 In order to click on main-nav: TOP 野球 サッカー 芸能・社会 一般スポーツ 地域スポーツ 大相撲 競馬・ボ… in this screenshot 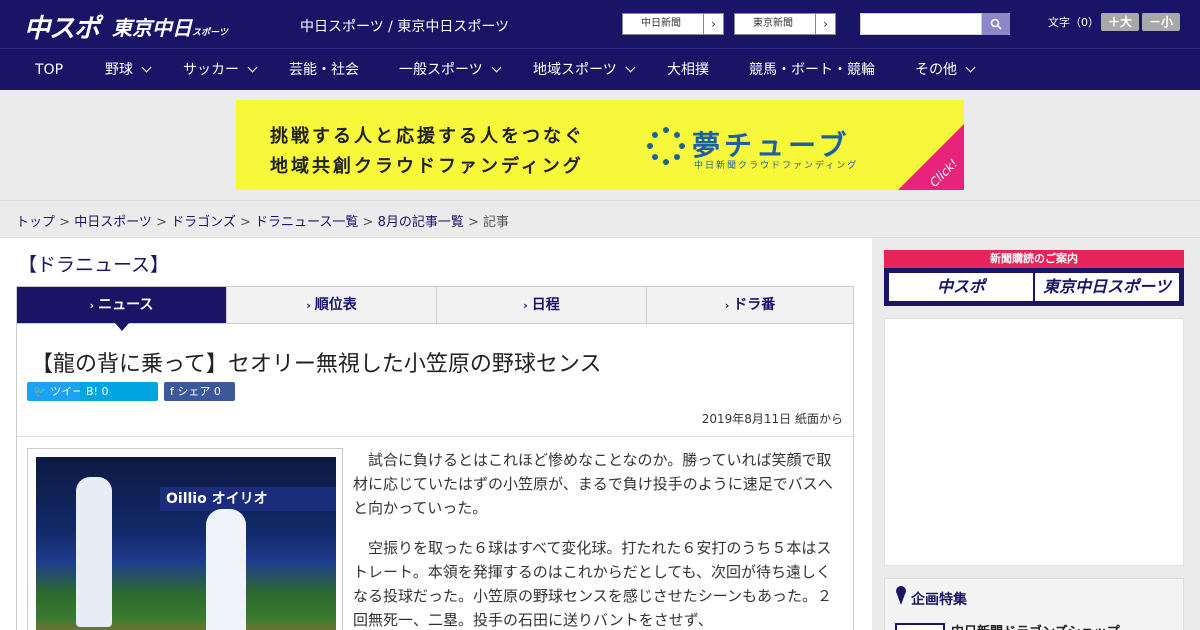, I will do `click(600, 69)`.